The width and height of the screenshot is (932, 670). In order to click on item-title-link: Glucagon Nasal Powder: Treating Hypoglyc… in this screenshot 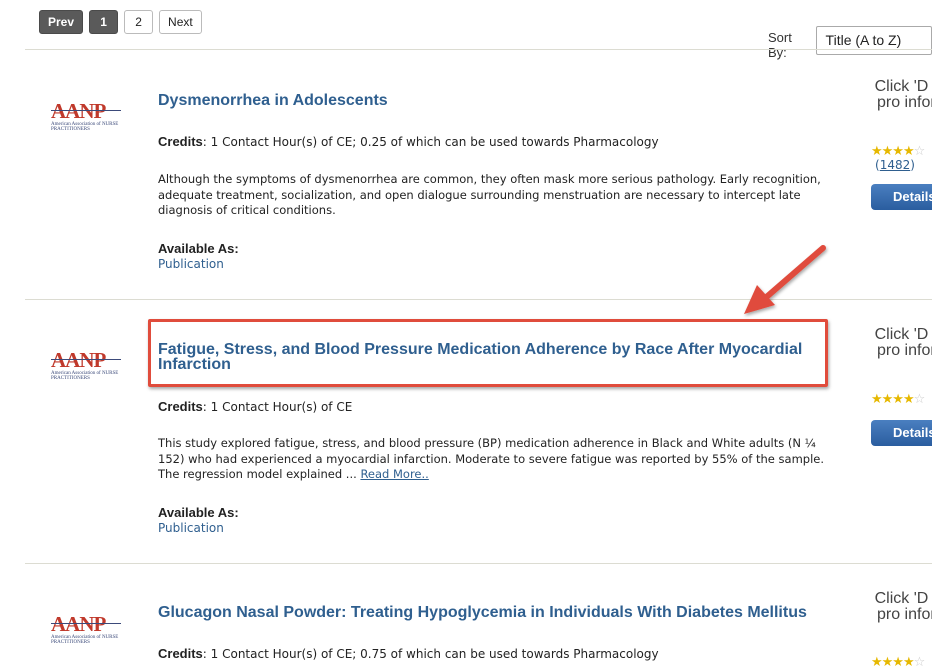, I will do `click(498, 613)`.